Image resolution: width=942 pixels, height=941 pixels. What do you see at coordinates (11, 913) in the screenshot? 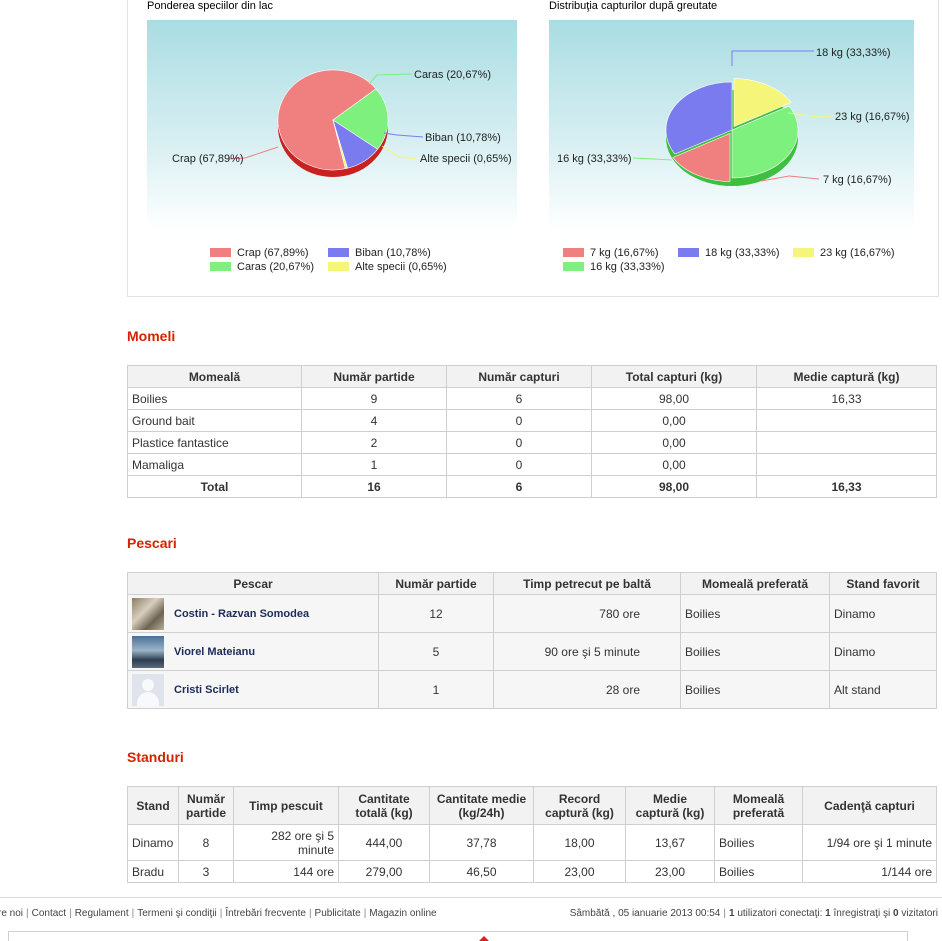
I see `footer-link-despre: re noi` at bounding box center [11, 913].